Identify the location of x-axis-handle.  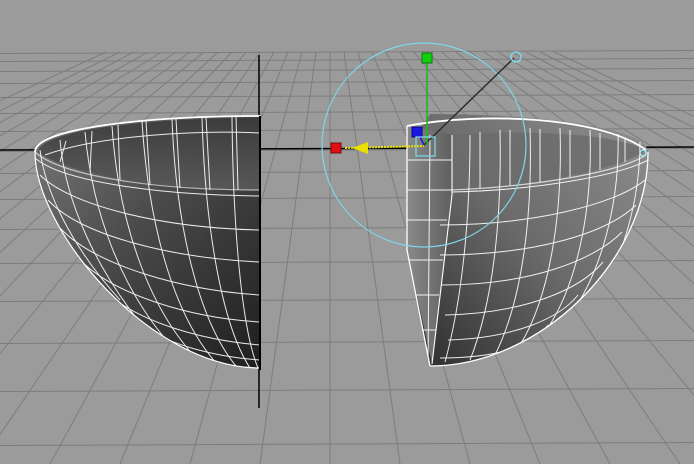
(336, 148).